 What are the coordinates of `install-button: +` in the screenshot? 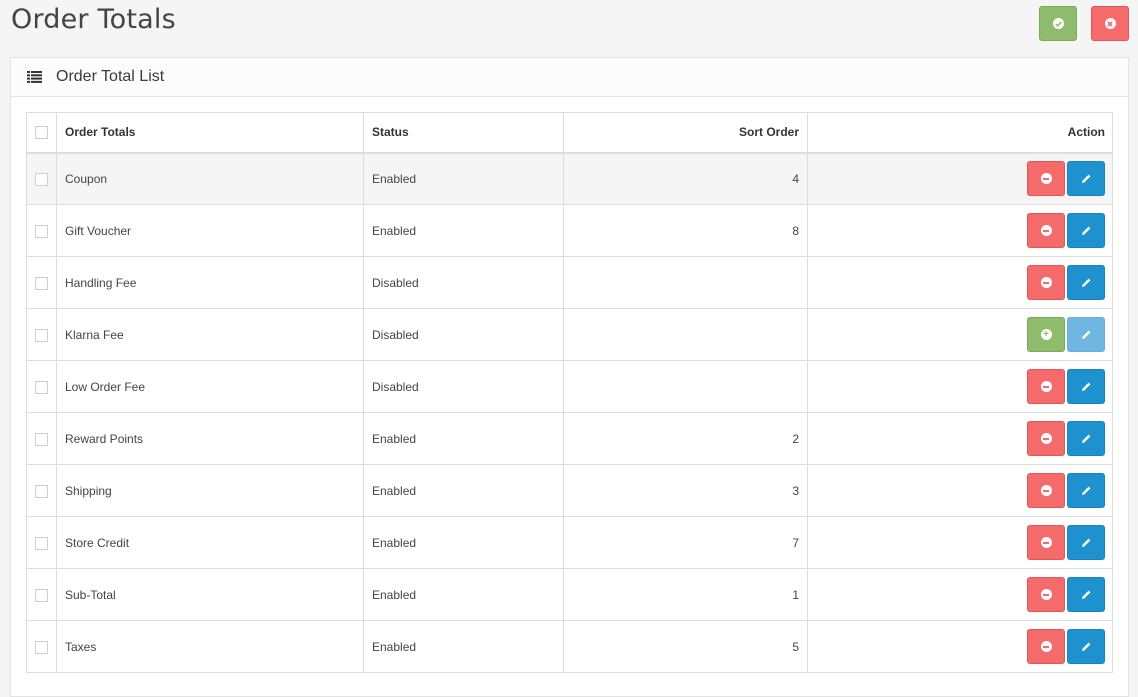 It's located at (1046, 334).